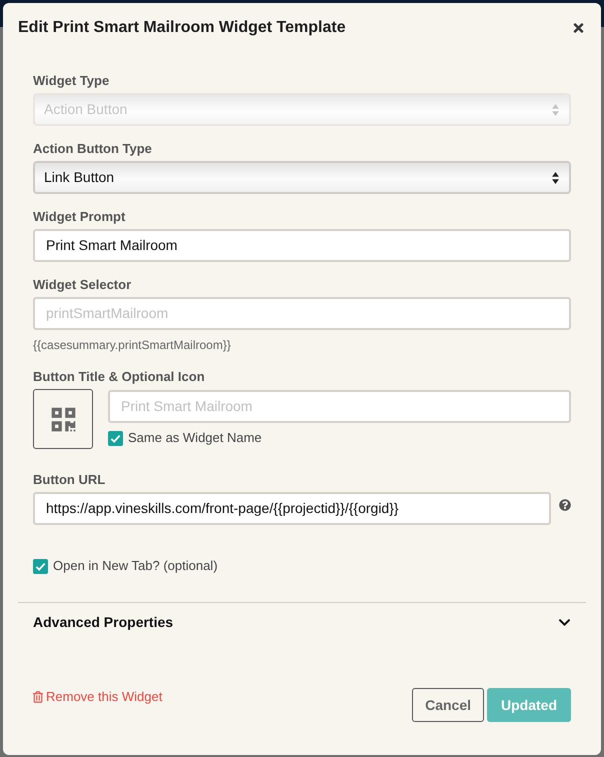  Describe the element at coordinates (135, 566) in the screenshot. I see `checkbox-label: Open in New Tab? (optional)` at that location.